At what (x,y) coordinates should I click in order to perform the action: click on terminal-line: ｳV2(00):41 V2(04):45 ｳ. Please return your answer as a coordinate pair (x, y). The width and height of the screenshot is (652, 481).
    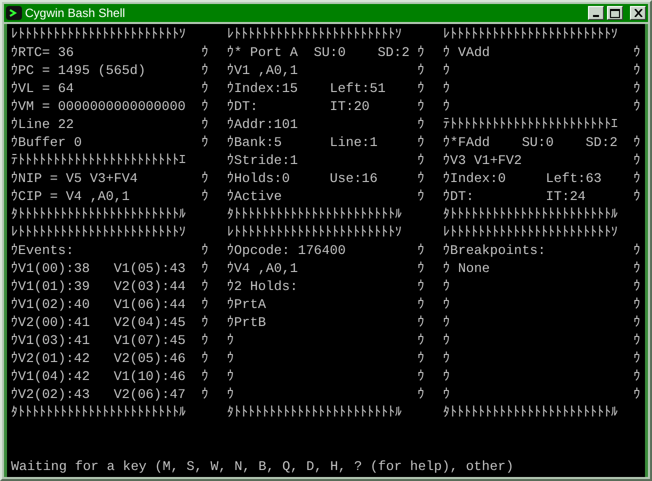
    Looking at the image, I should click on (110, 323).